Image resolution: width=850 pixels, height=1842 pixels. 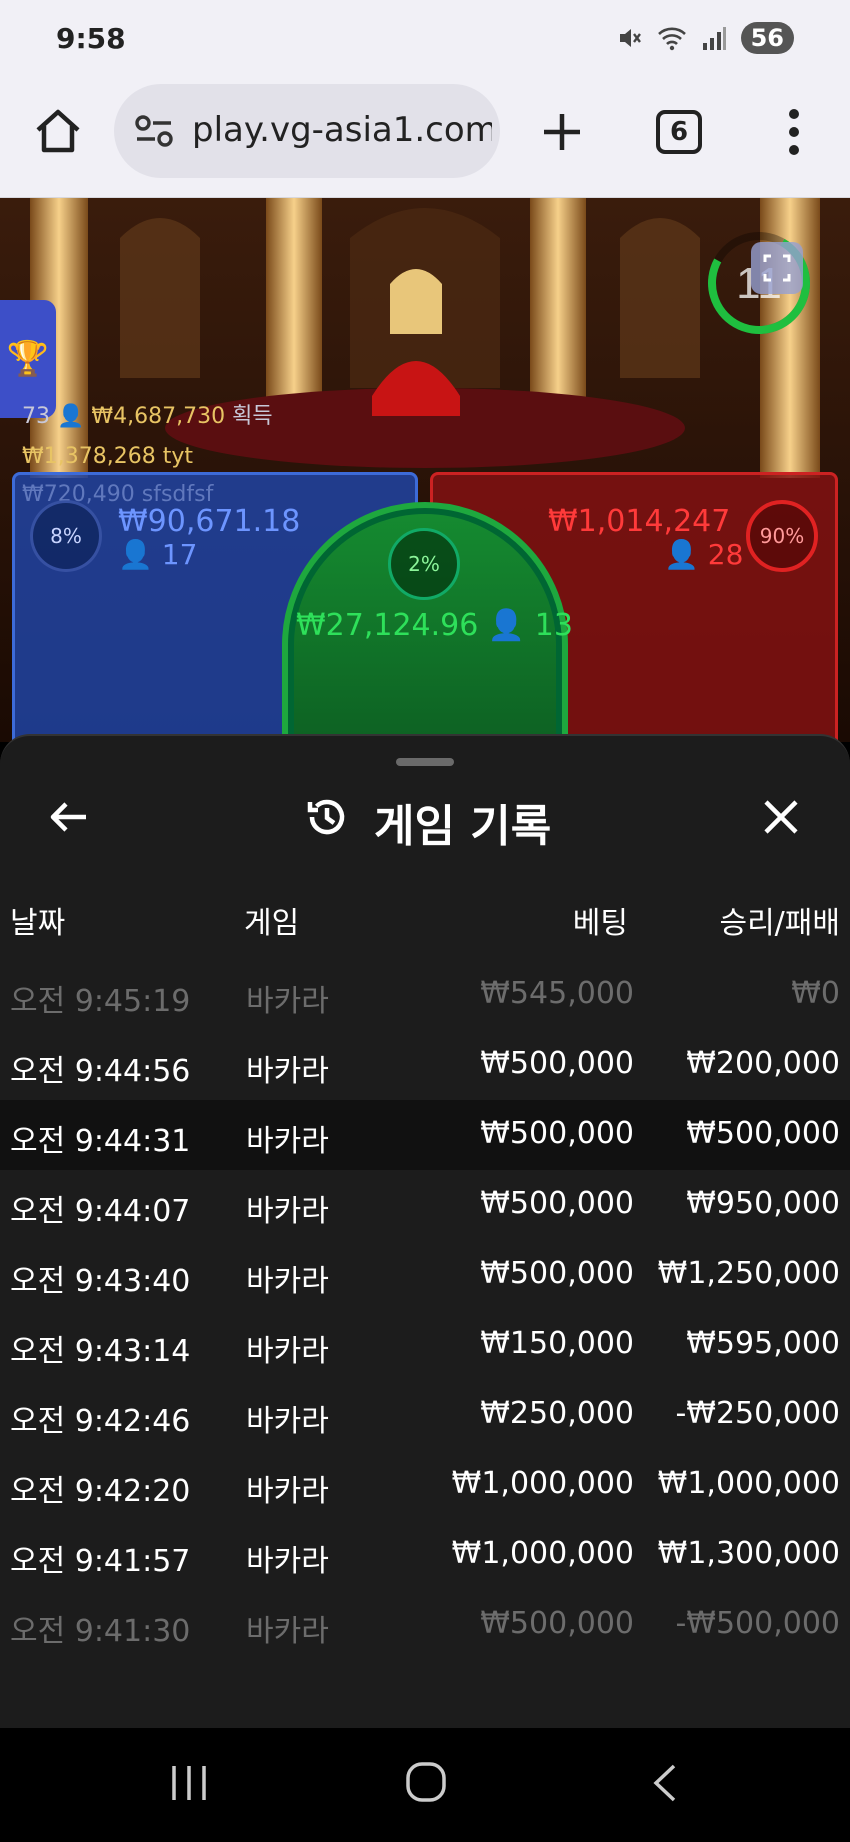 I want to click on player-bettor-count: 👤 17, so click(x=158, y=554).